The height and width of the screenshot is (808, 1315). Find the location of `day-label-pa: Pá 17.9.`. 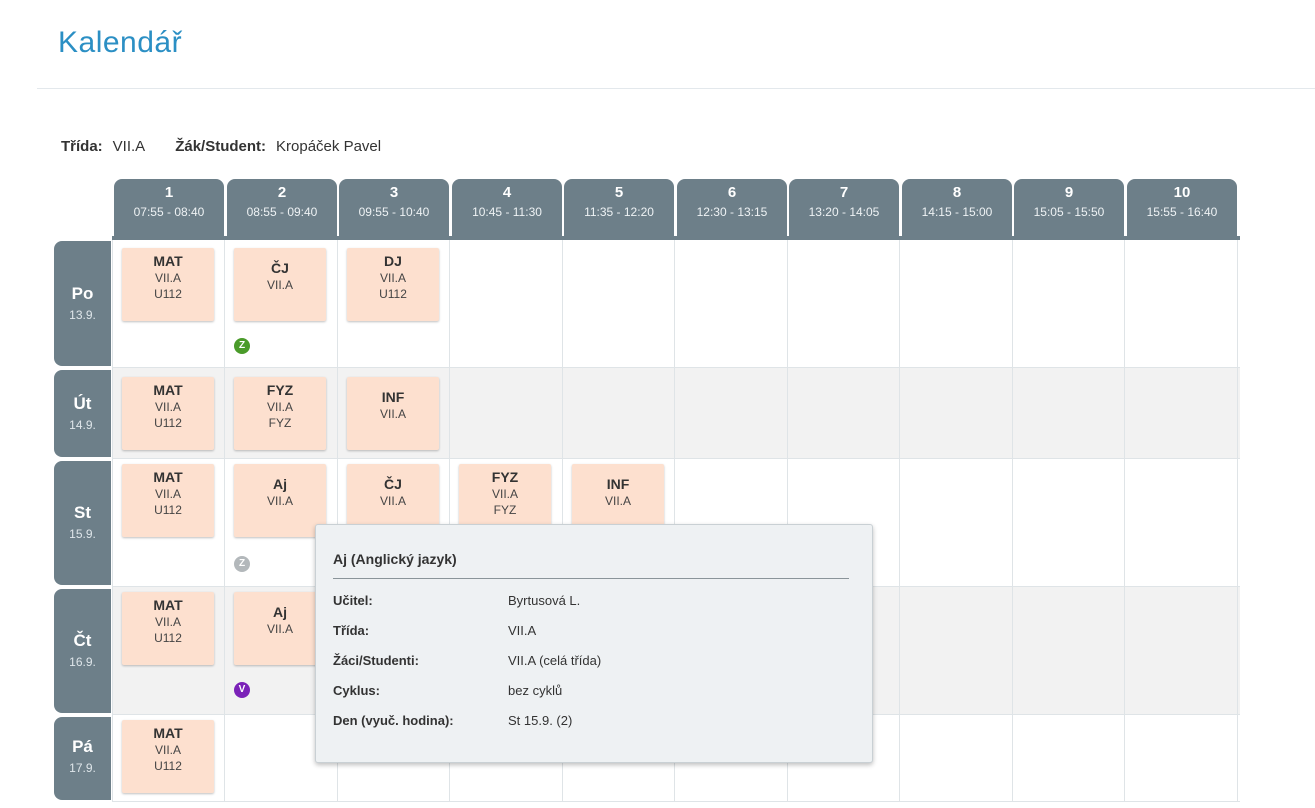

day-label-pa: Pá 17.9. is located at coordinates (82, 758).